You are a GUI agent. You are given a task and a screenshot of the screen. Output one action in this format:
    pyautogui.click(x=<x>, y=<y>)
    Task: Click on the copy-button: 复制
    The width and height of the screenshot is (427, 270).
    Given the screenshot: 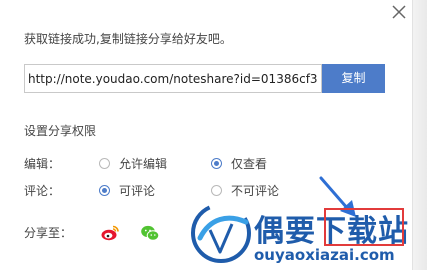 What is the action you would take?
    pyautogui.click(x=353, y=78)
    